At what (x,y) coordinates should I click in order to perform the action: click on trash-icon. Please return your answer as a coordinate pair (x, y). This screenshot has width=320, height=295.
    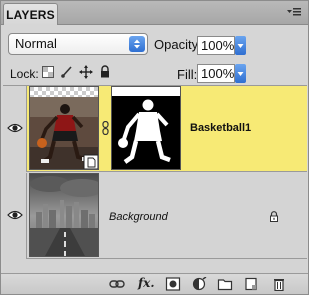
    Looking at the image, I should click on (279, 284).